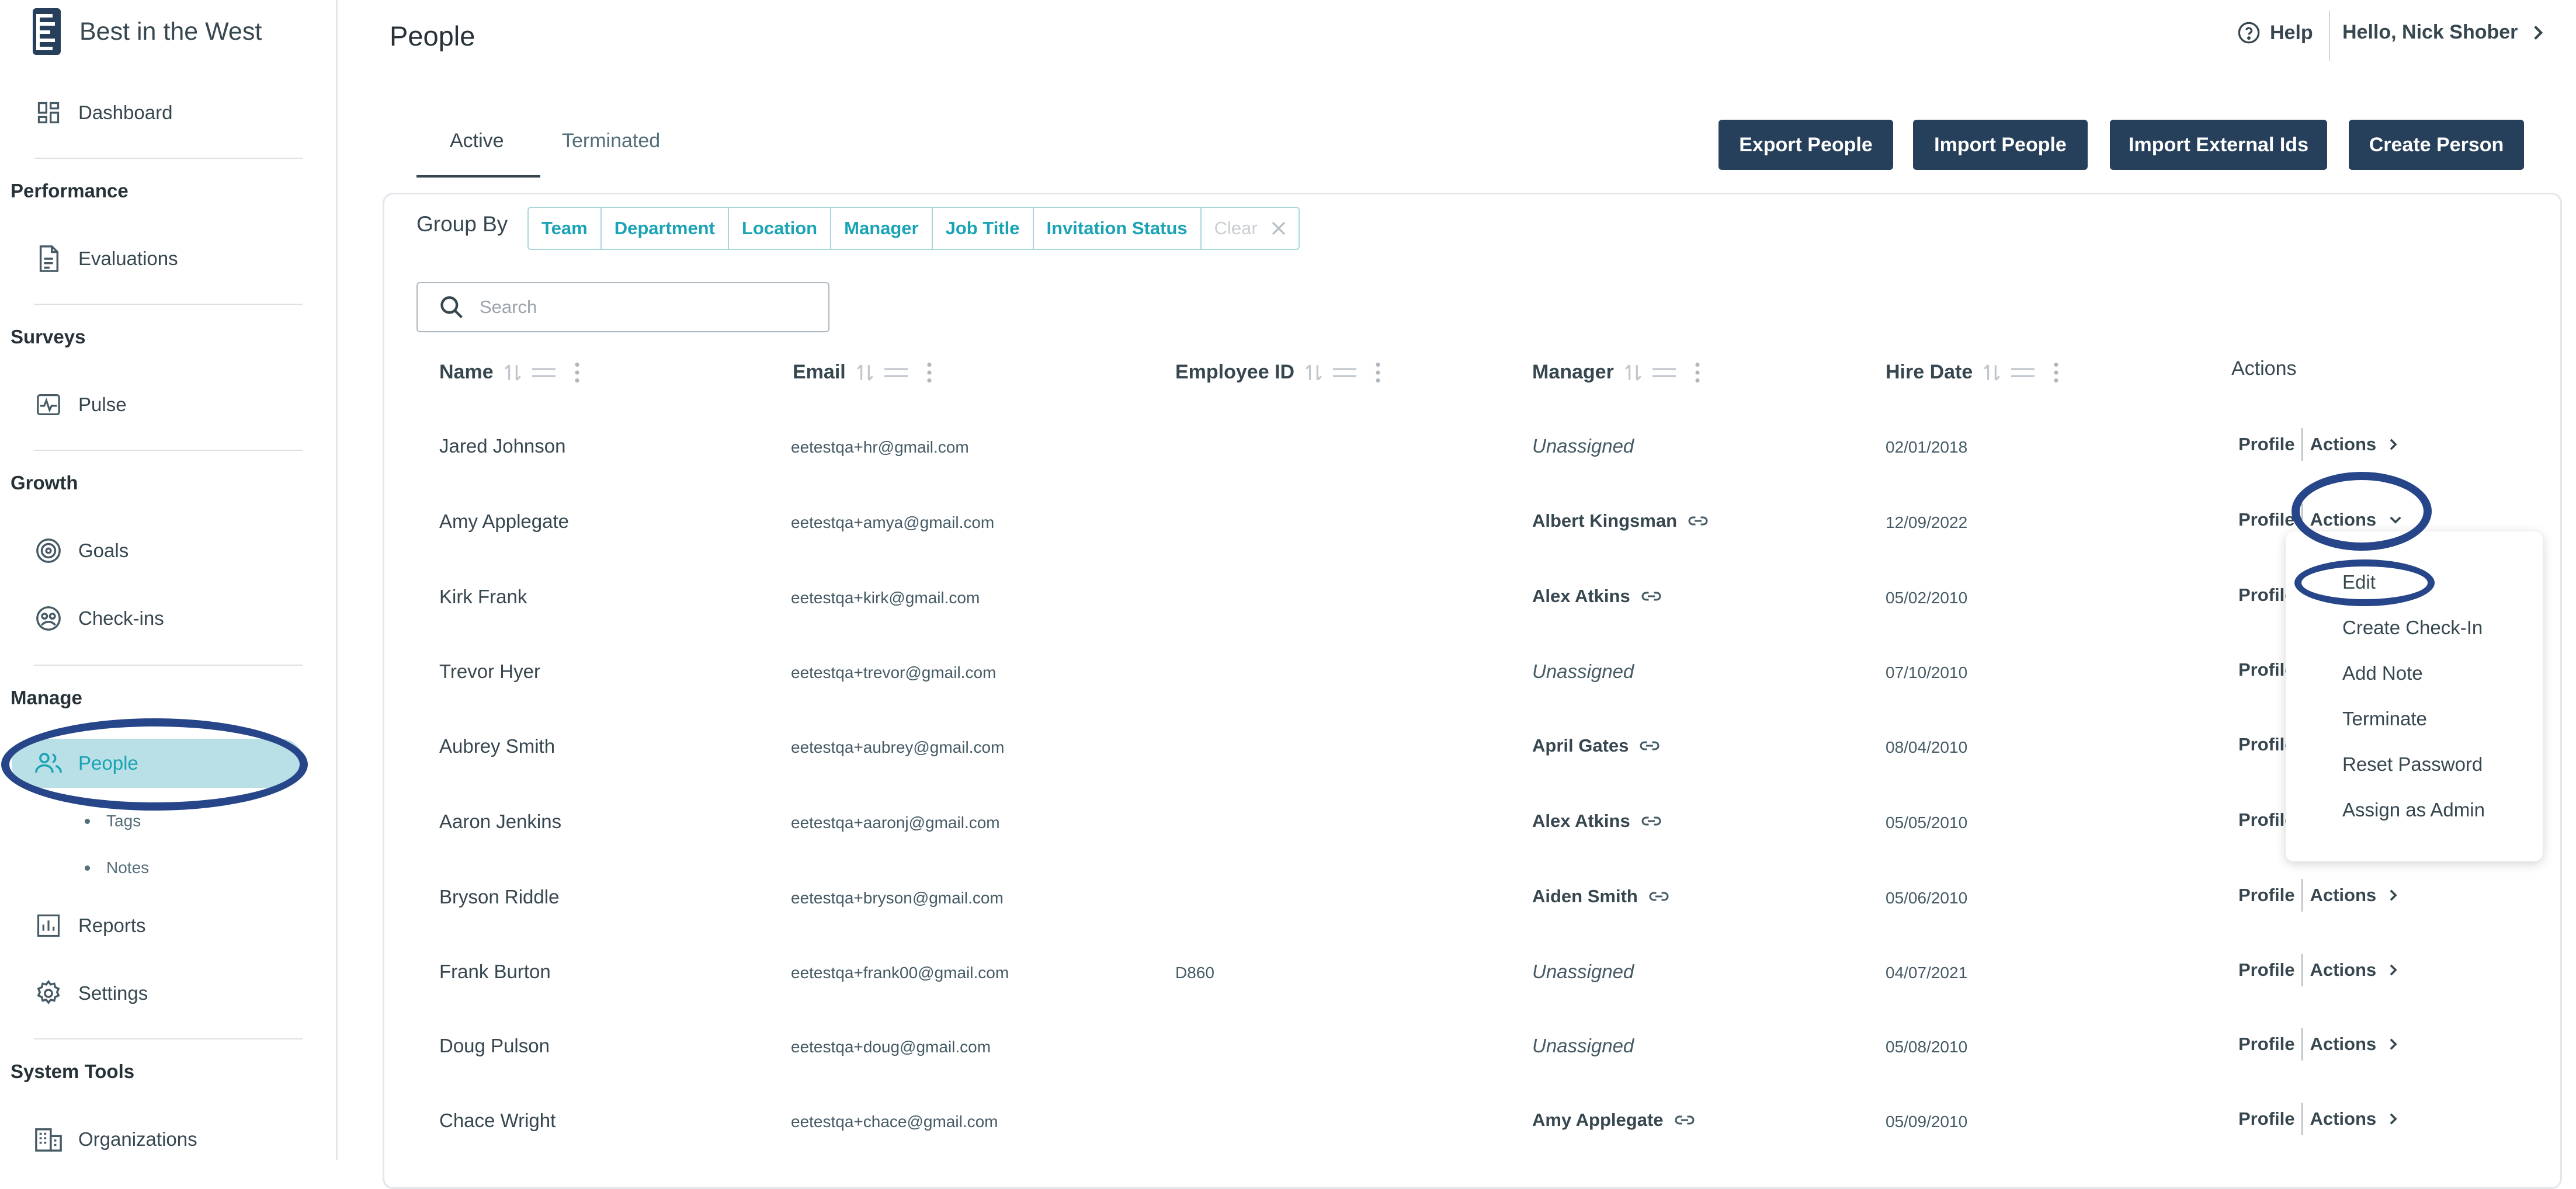  I want to click on sidebar-subitem-notes: Notes, so click(117, 868).